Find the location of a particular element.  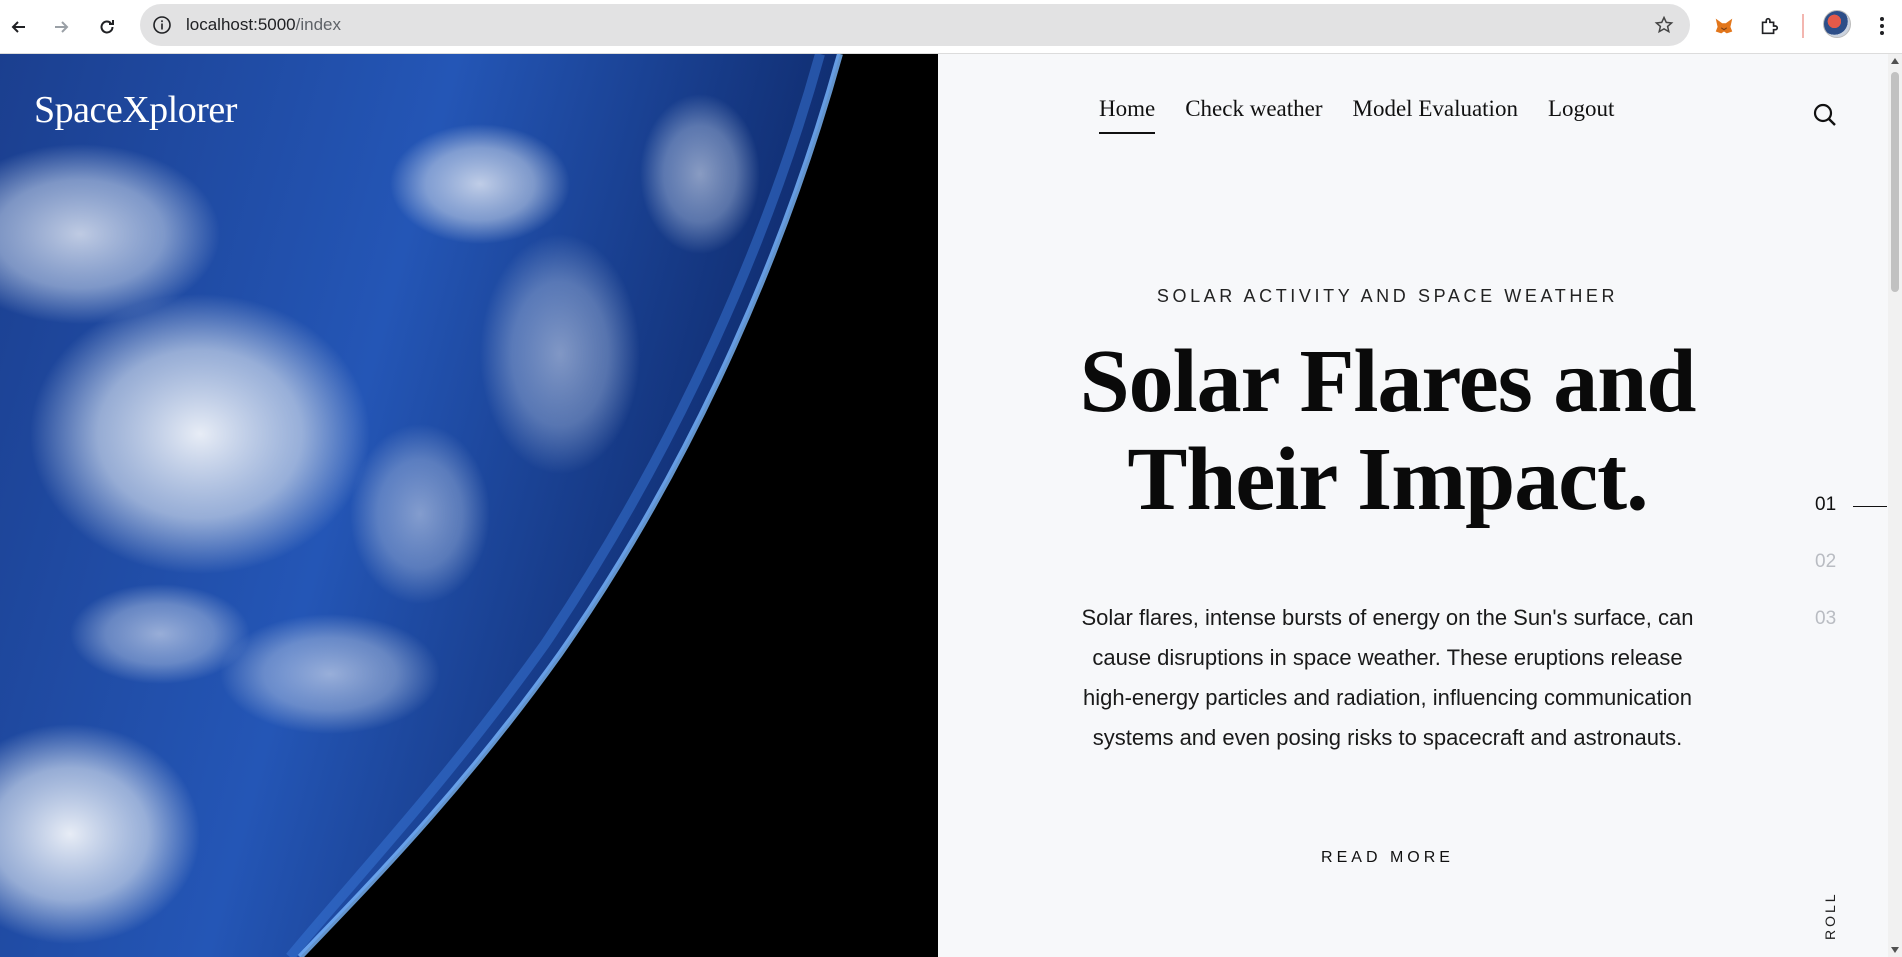

more-menu-icon is located at coordinates (1882, 26).